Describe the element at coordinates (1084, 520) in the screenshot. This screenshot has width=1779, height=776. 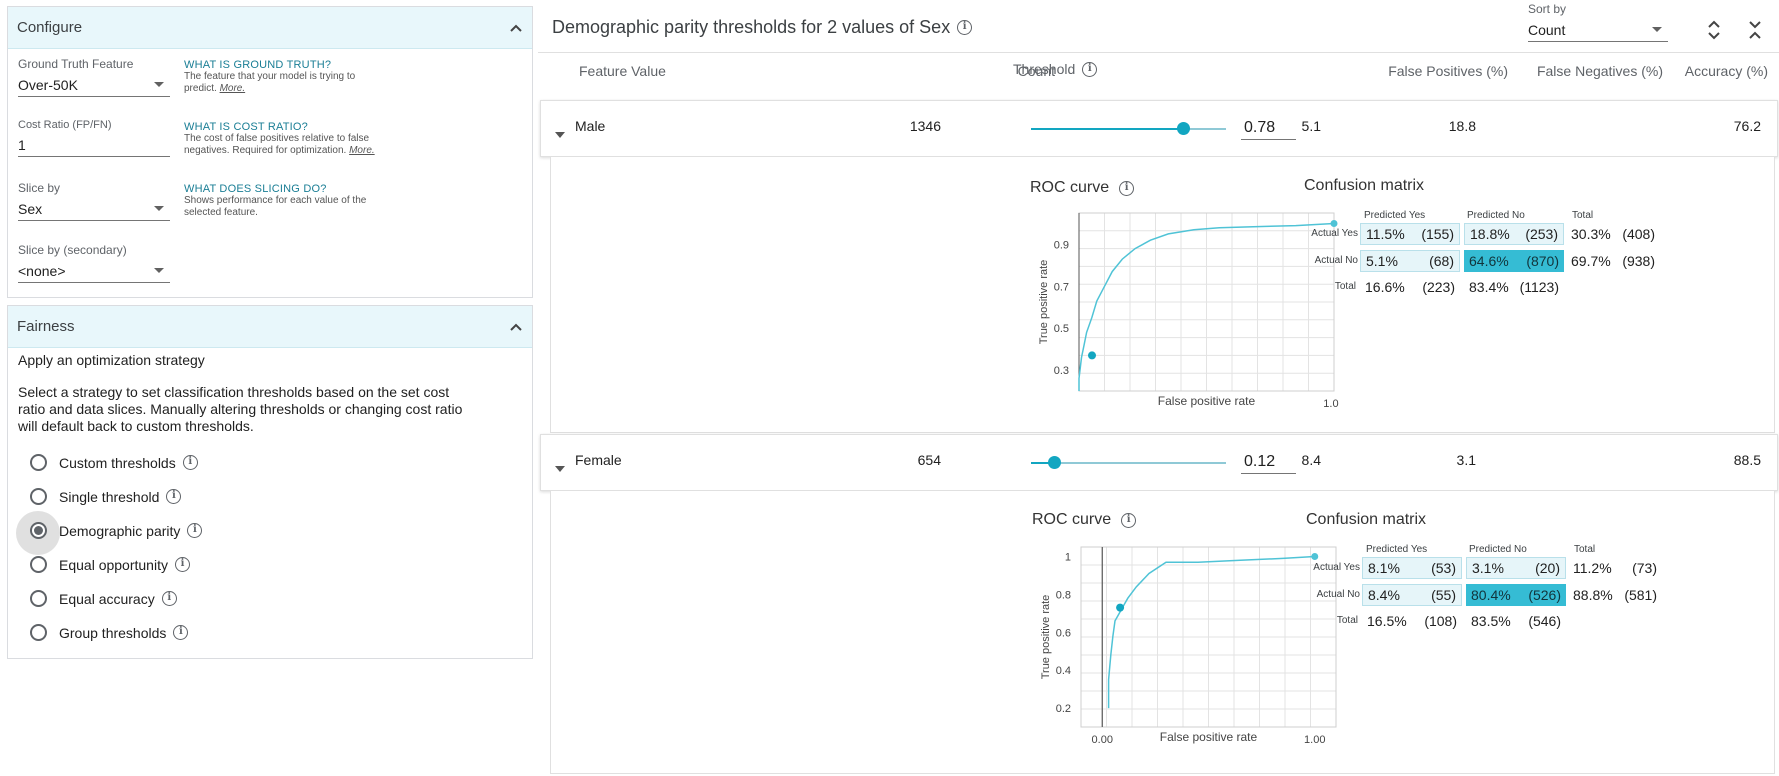
I see `roc-title-row: ROC curve i` at that location.